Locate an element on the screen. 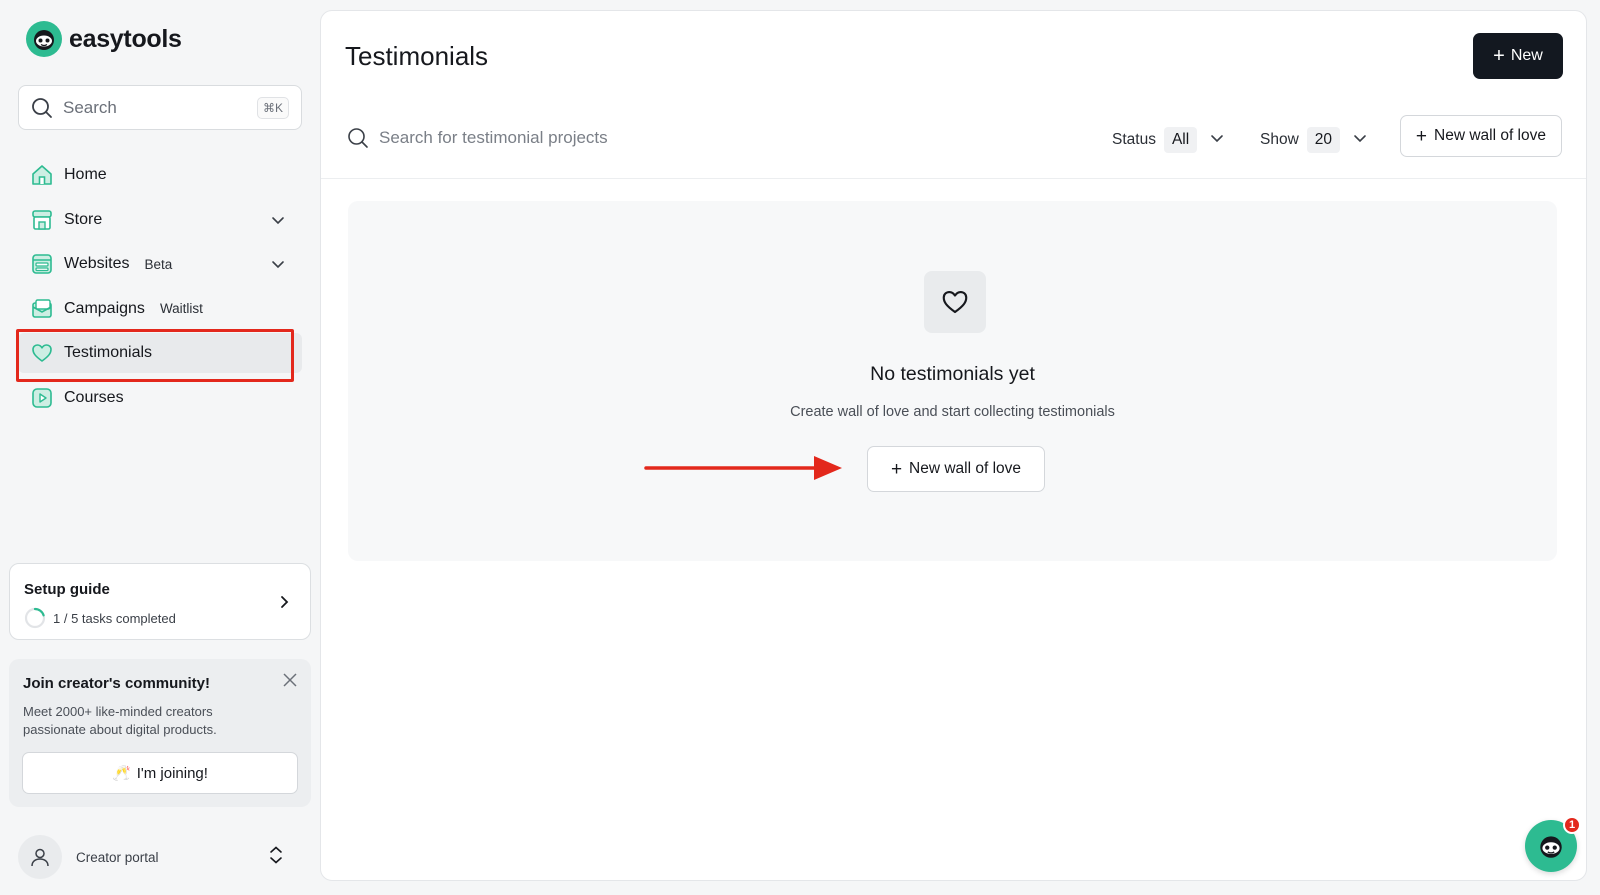 This screenshot has height=895, width=1600. setup-progress: 1 / 5 tasks completed is located at coordinates (100, 618).